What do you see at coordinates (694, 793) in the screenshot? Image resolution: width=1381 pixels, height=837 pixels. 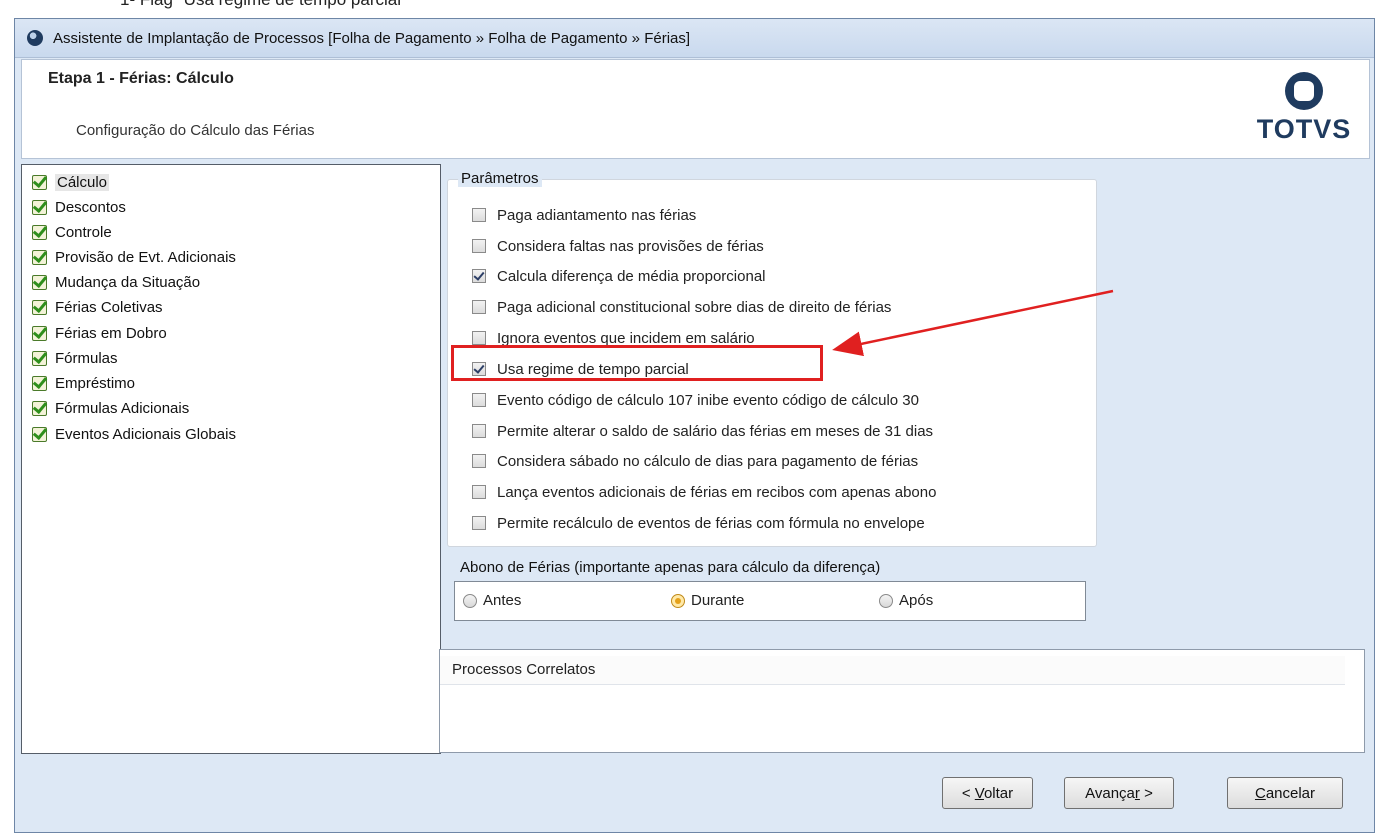 I see `button-bar: < Voltar Avançar > Cancelar` at bounding box center [694, 793].